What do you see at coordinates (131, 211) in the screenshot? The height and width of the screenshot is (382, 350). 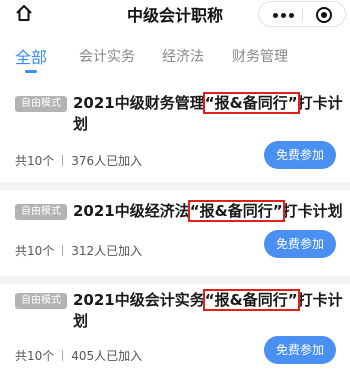 I see `plan-title-prefix: 2021中级经济法` at bounding box center [131, 211].